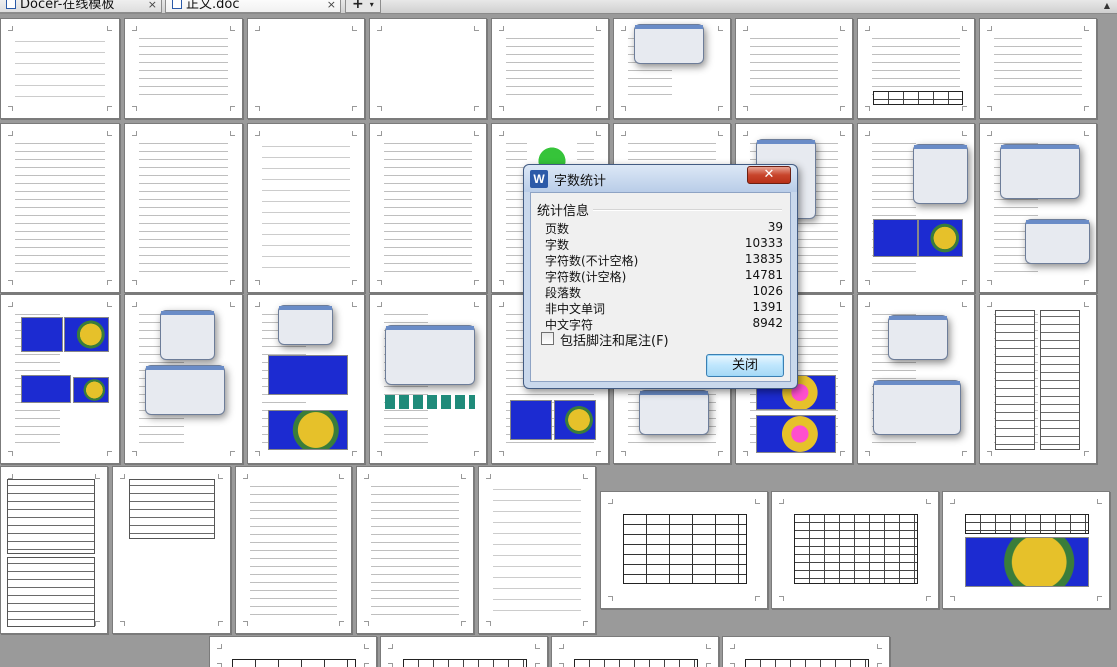 The width and height of the screenshot is (1117, 667). Describe the element at coordinates (213, 6) in the screenshot. I see `tab-label: 正文.doc` at that location.